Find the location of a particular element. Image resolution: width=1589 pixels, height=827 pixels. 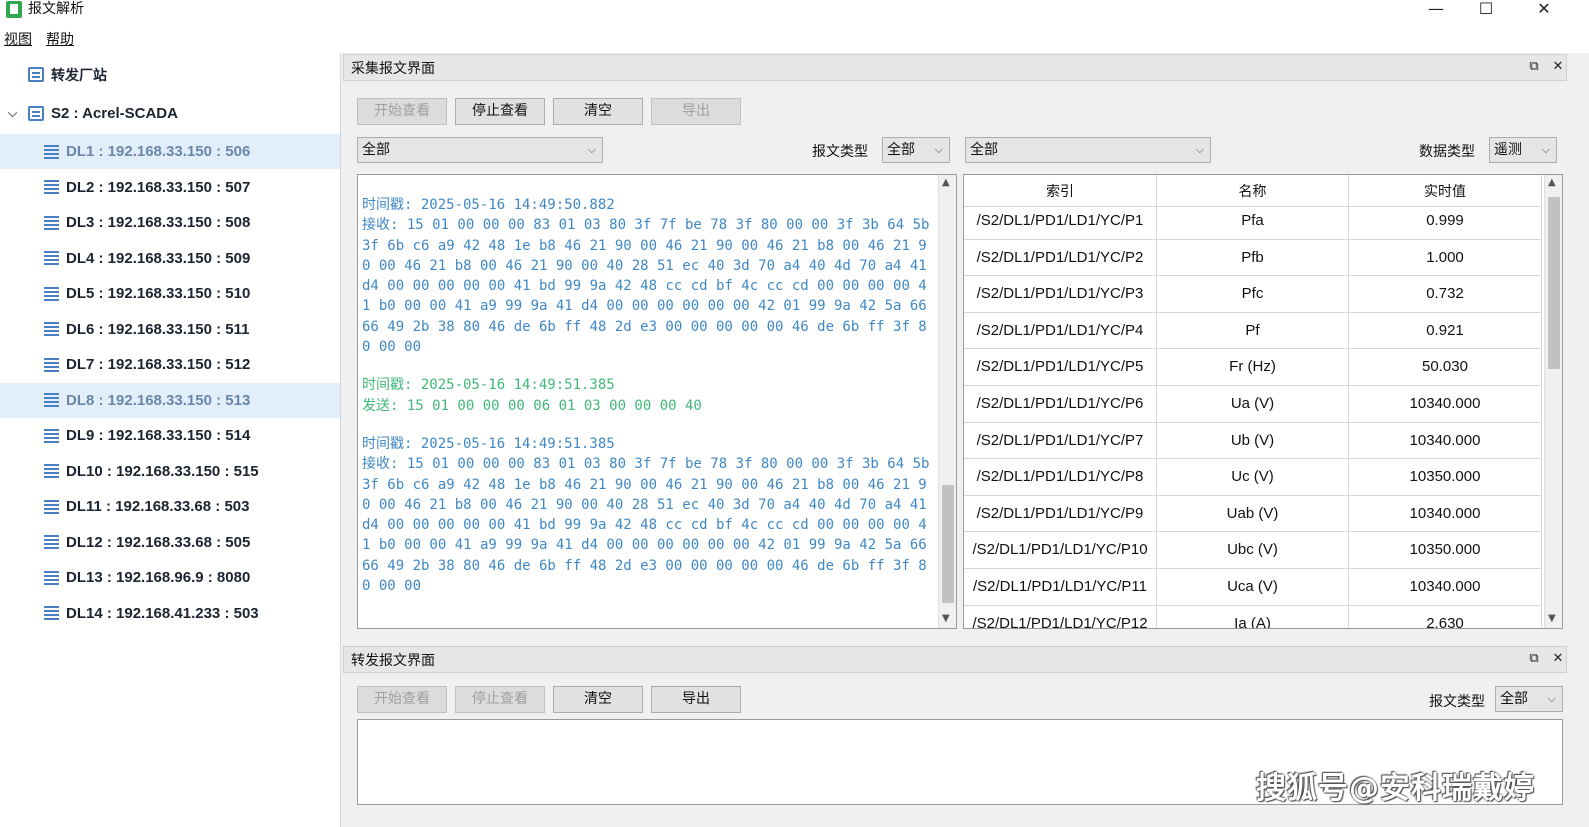

device-filter-value: 全部 is located at coordinates (376, 150).